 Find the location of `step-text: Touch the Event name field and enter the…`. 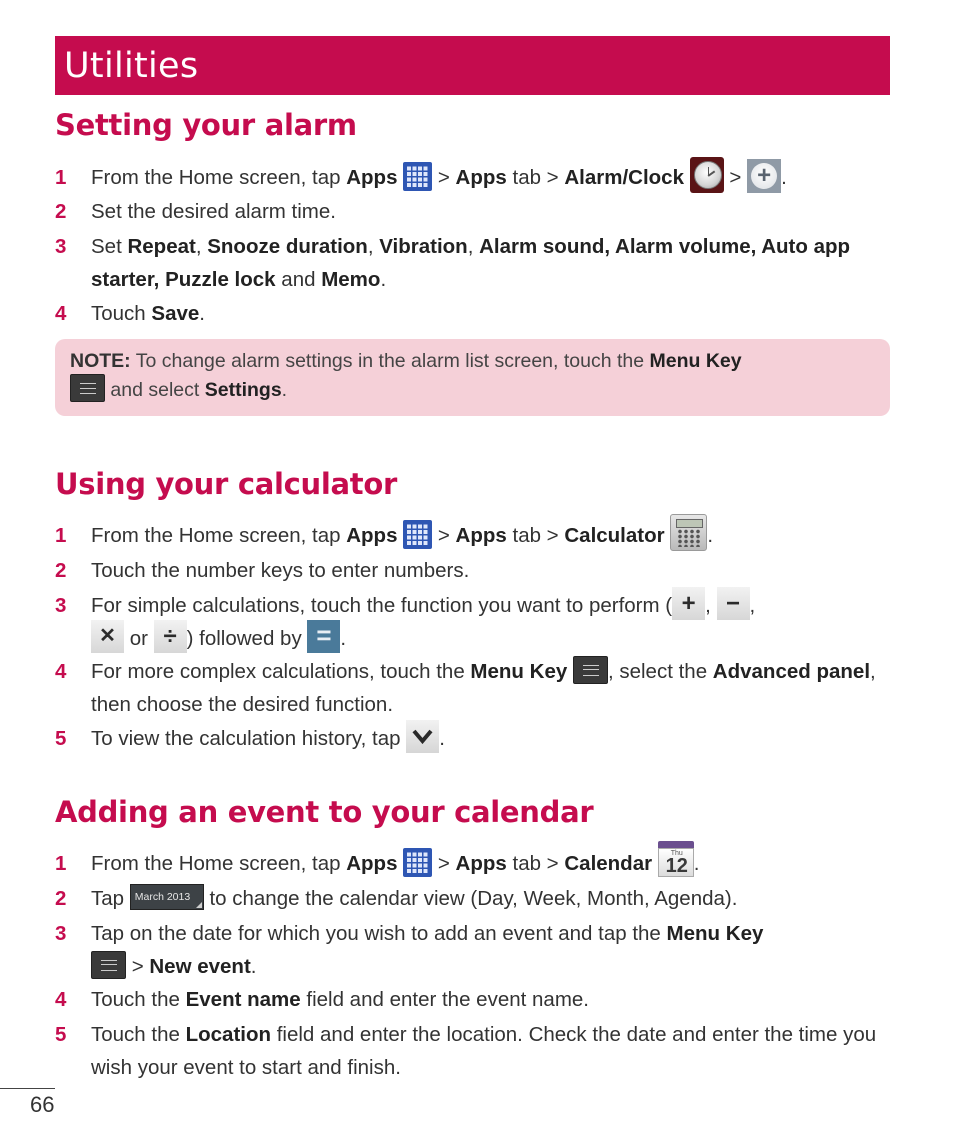

step-text: Touch the Event name field and enter the… is located at coordinates (340, 999).